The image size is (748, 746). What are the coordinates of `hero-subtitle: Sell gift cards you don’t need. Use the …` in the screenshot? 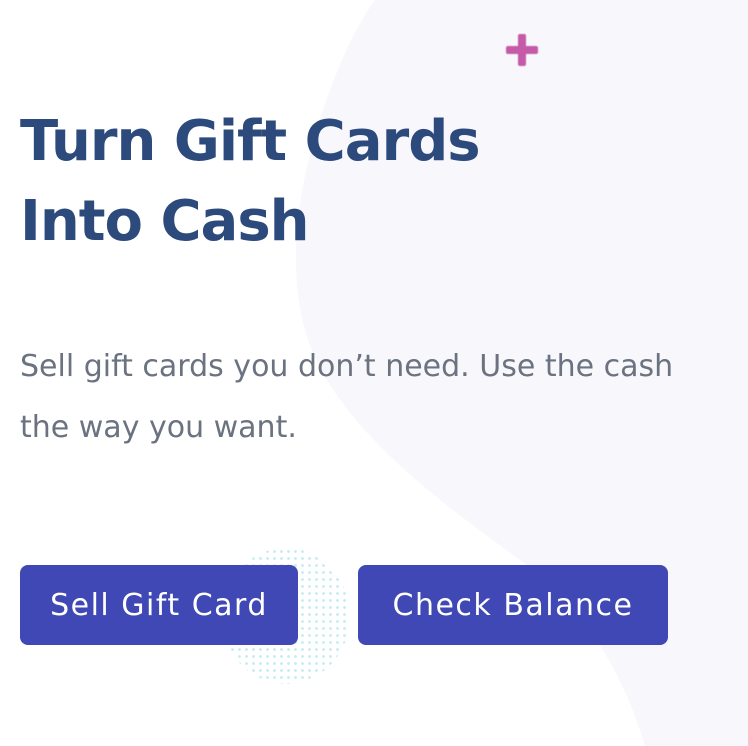 It's located at (347, 397).